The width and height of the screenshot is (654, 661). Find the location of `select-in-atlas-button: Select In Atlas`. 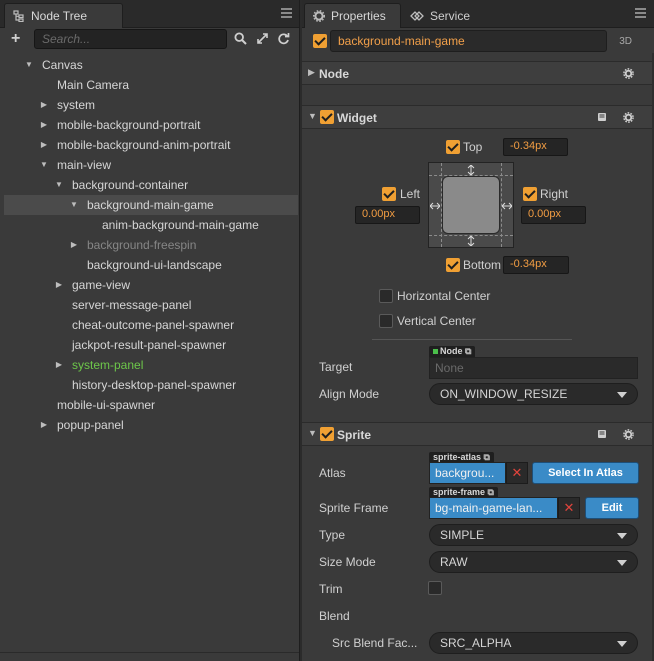

select-in-atlas-button: Select In Atlas is located at coordinates (585, 473).